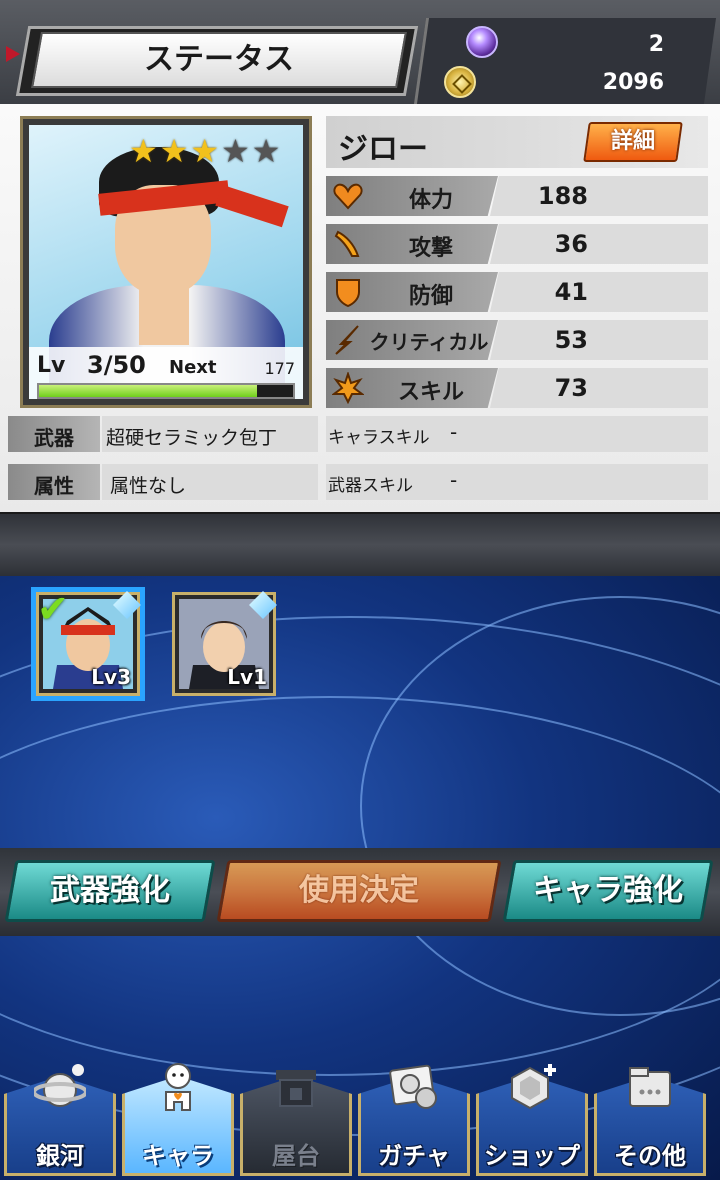  What do you see at coordinates (54, 438) in the screenshot?
I see `weapon-key-label: 武器` at bounding box center [54, 438].